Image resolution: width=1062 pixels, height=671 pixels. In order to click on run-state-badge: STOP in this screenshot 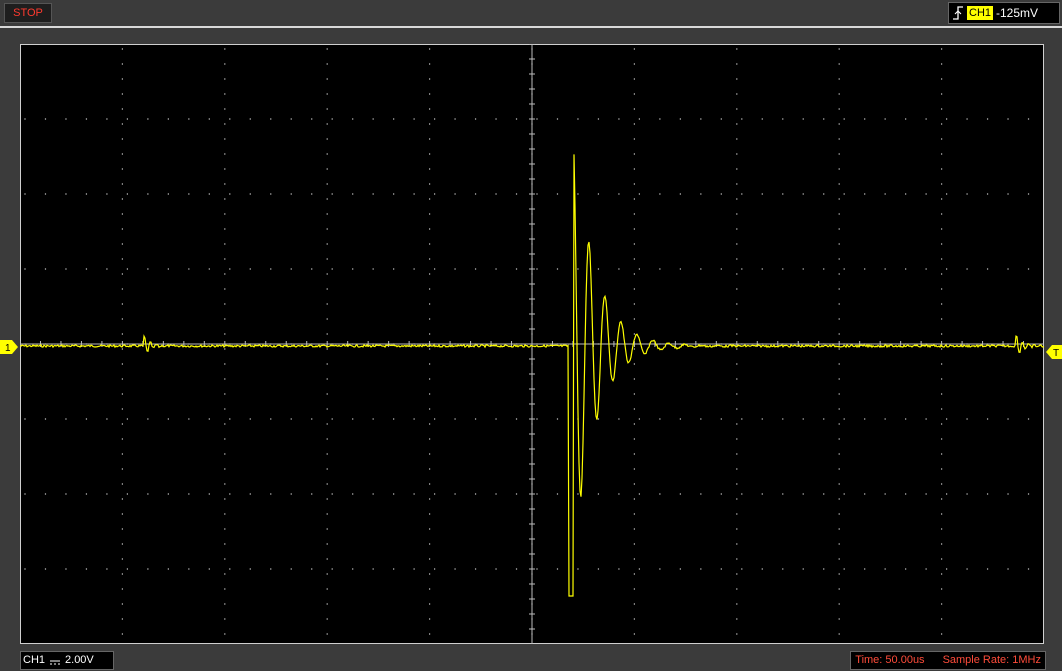, I will do `click(28, 13)`.